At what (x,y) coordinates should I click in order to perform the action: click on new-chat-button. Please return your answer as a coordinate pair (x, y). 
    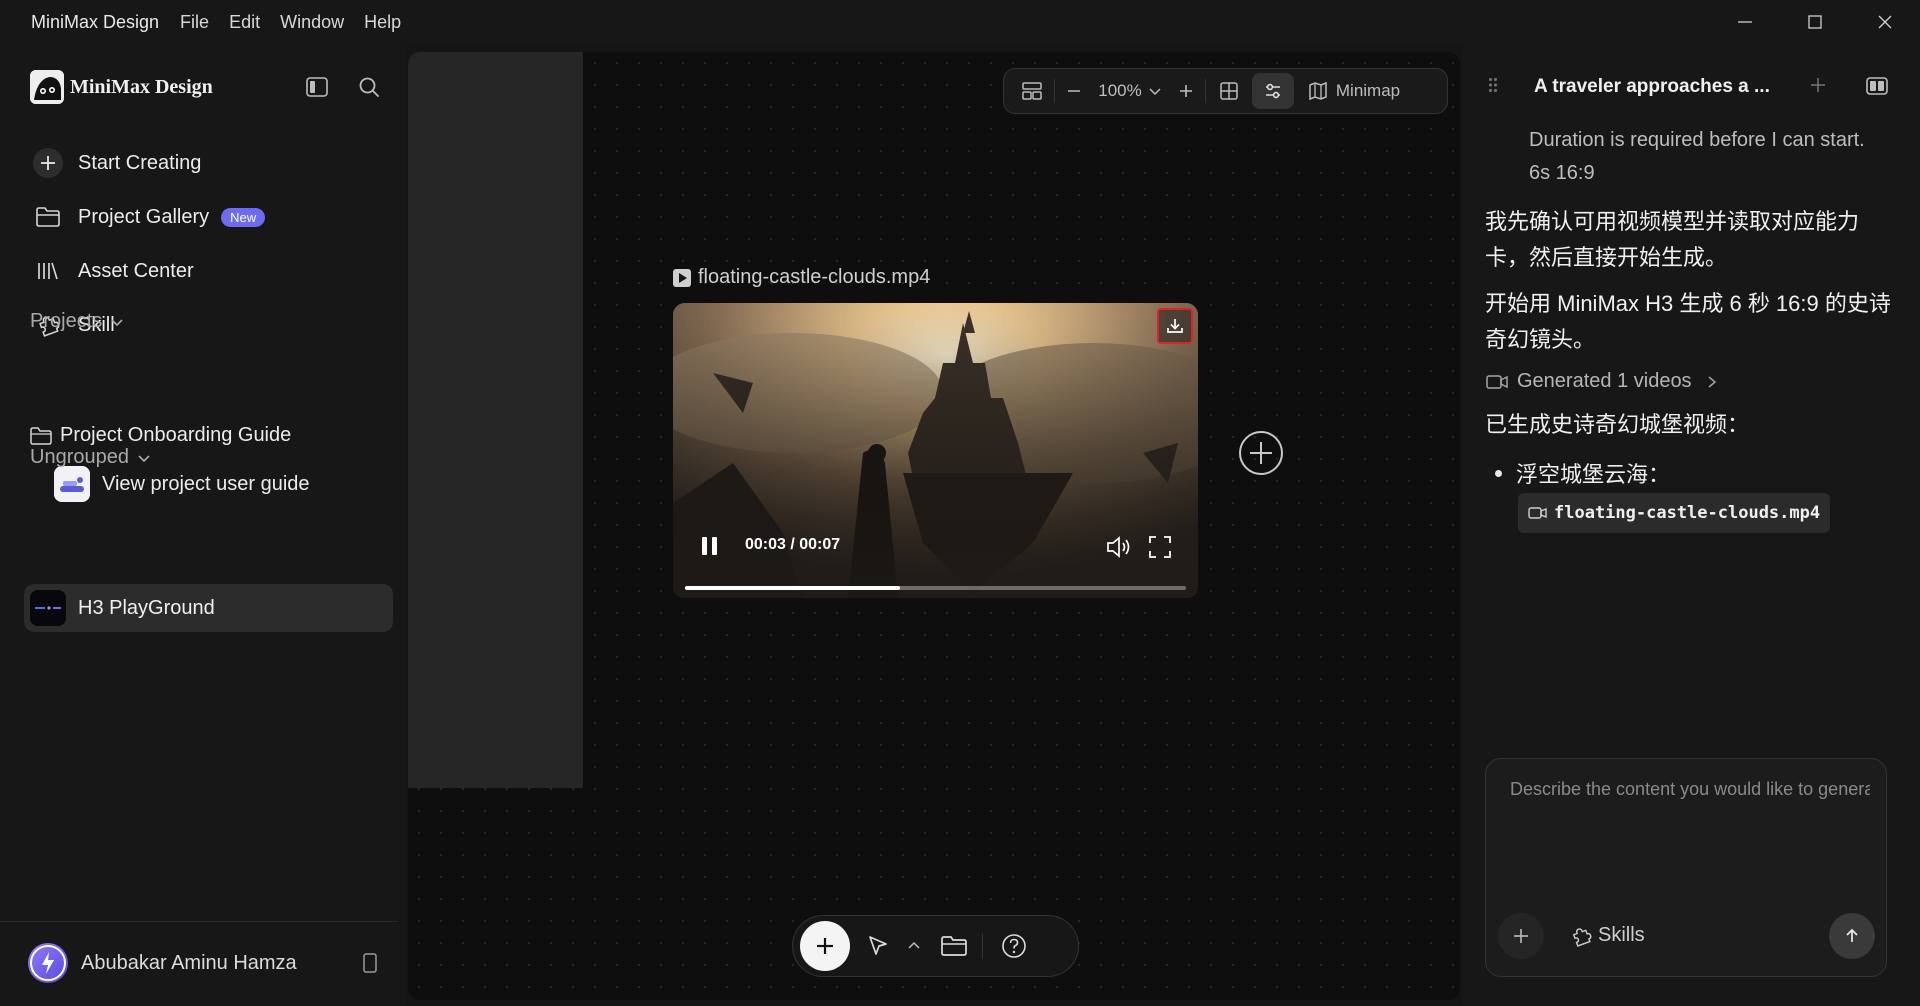
    Looking at the image, I should click on (1818, 85).